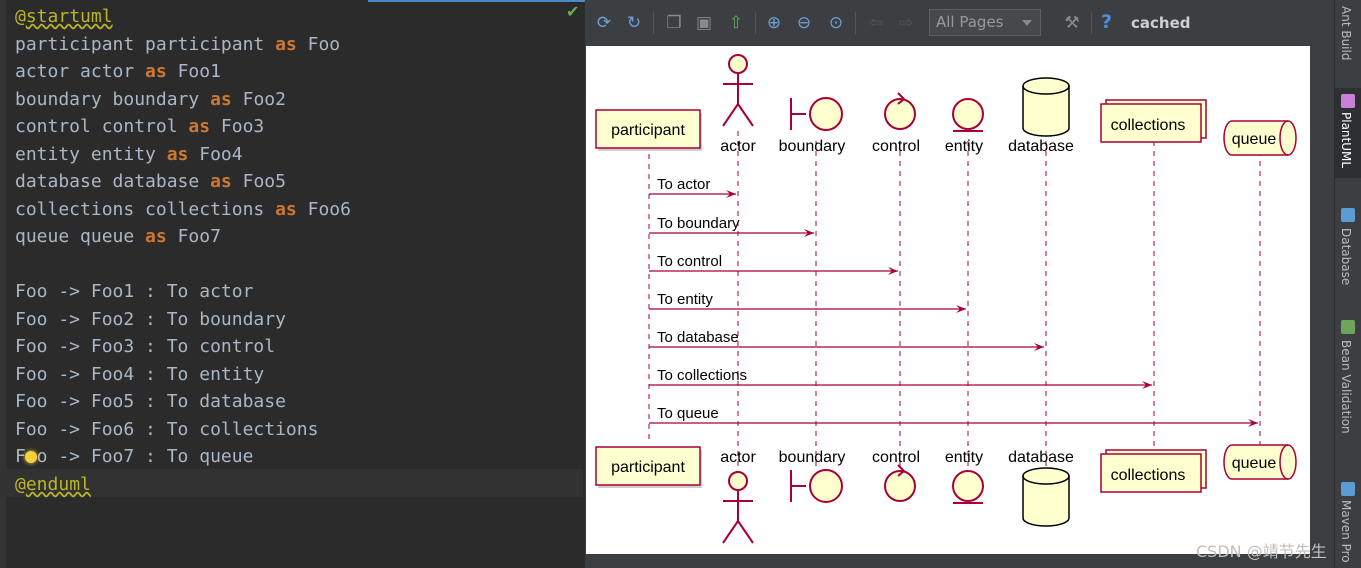 The height and width of the screenshot is (568, 1361). I want to click on code-token: Foo -> Foo1 : To actor, so click(134, 291).